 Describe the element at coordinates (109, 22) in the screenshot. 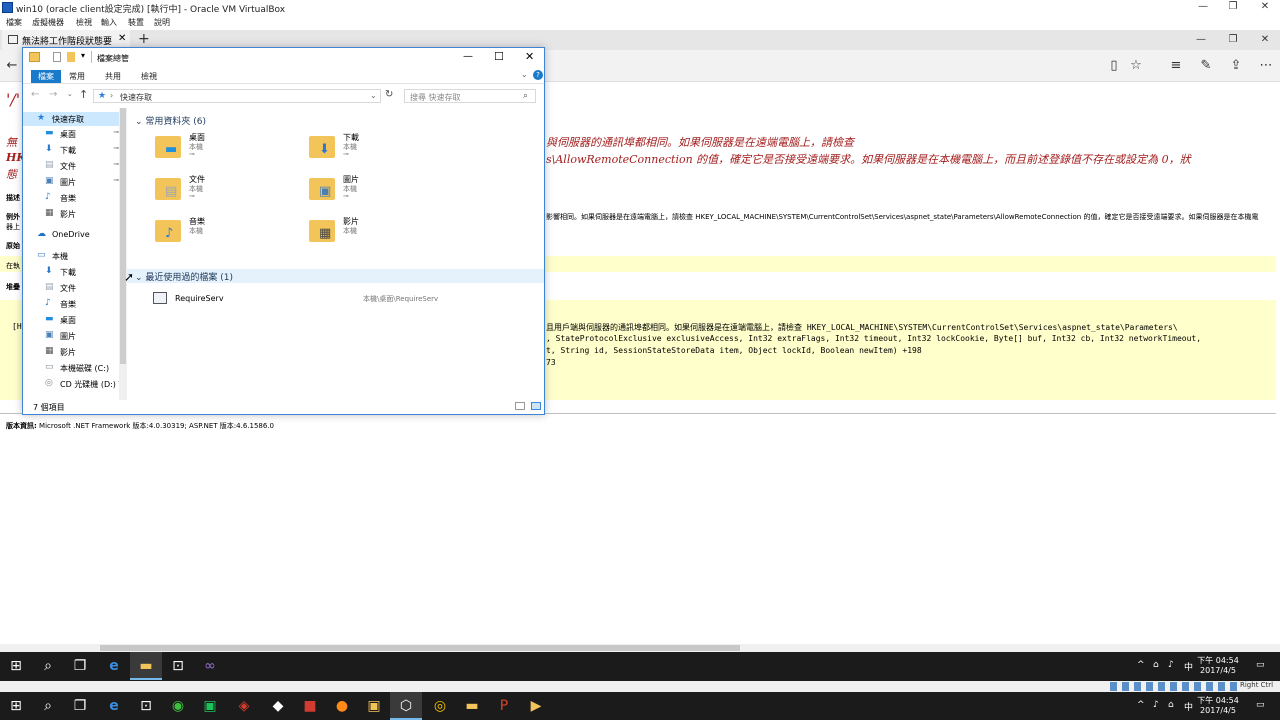

I see `menu-input: 輸入` at that location.